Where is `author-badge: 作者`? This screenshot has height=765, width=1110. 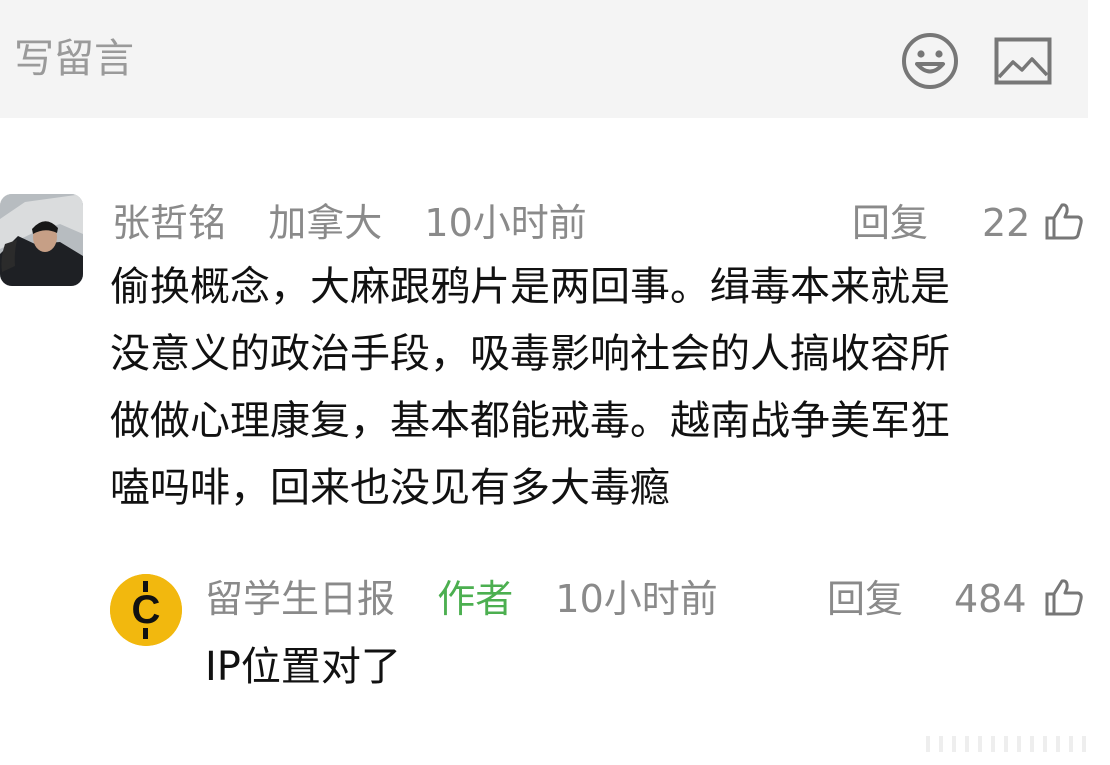 author-badge: 作者 is located at coordinates (475, 599).